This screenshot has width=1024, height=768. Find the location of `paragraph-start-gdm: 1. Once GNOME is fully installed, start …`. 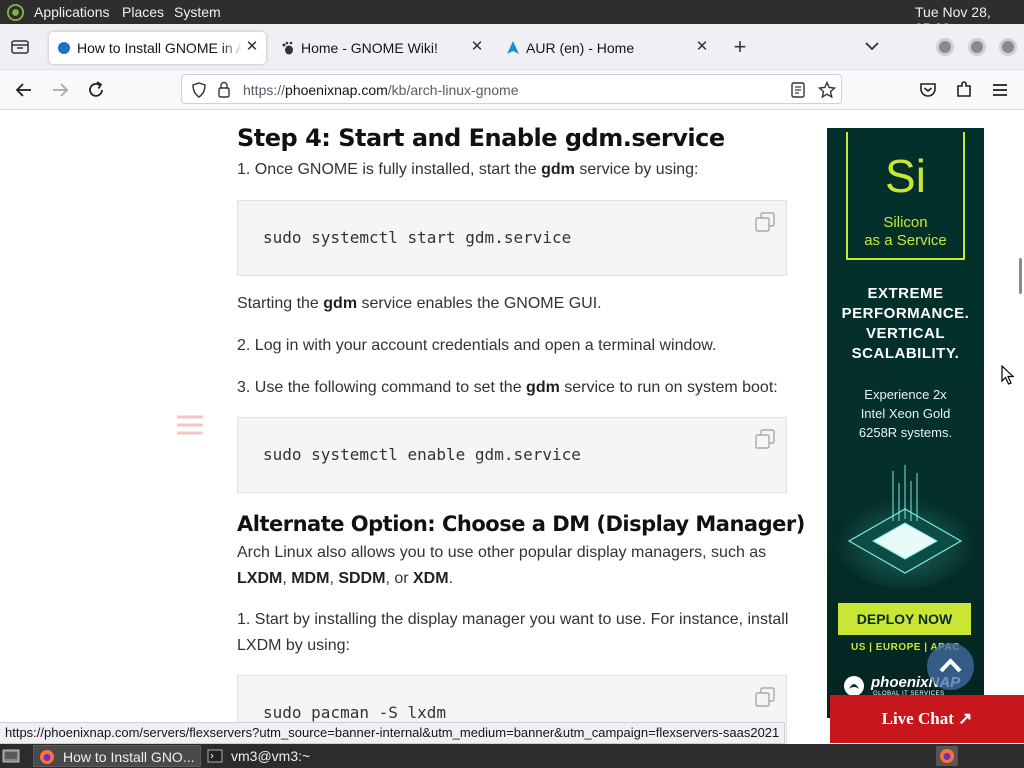

paragraph-start-gdm: 1. Once GNOME is fully installed, start … is located at coordinates (468, 169).